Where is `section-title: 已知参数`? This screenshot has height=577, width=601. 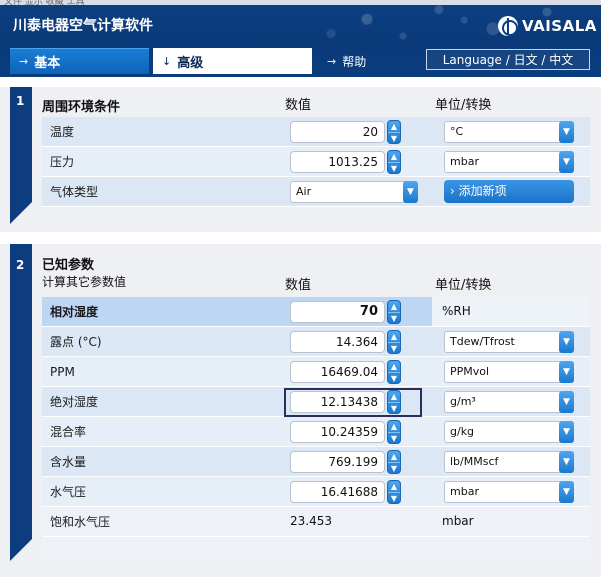 section-title: 已知参数 is located at coordinates (68, 265).